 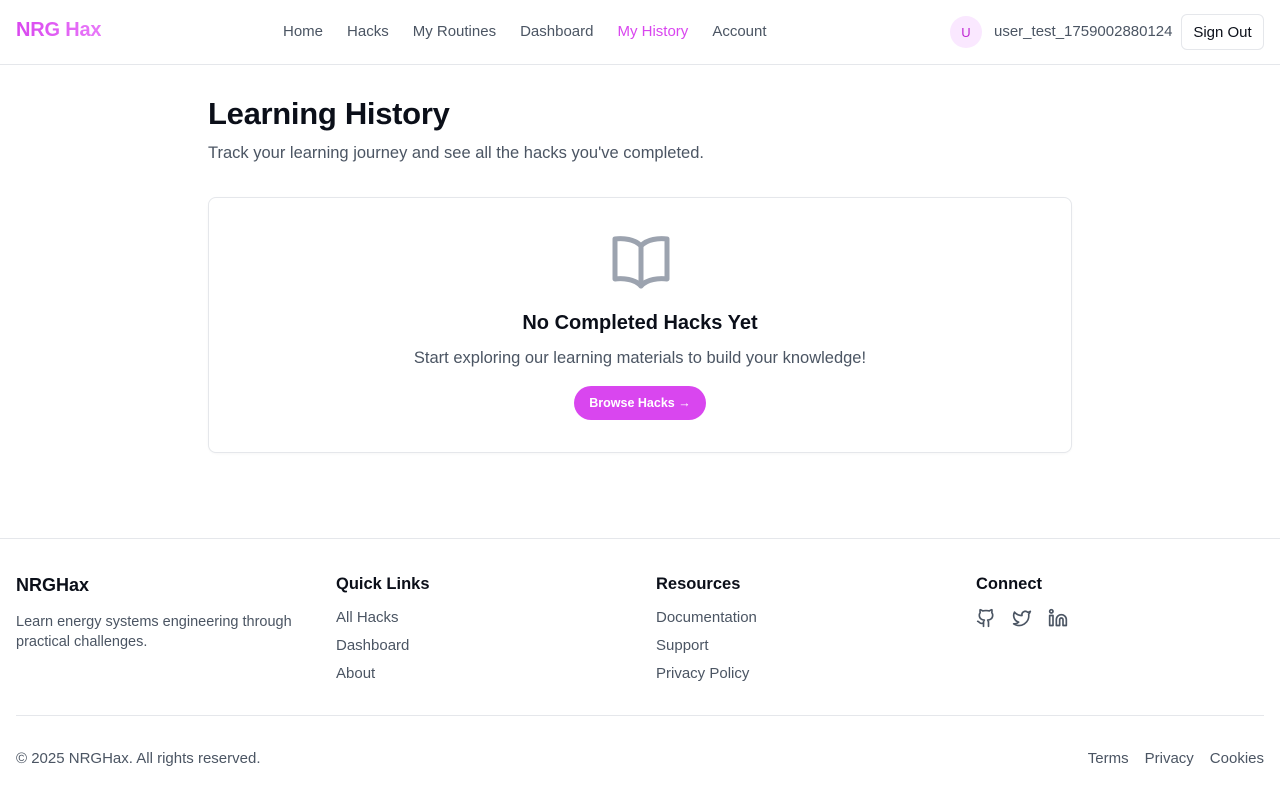 What do you see at coordinates (706, 674) in the screenshot?
I see `footer-link-privacy-policy: Privacy Policy` at bounding box center [706, 674].